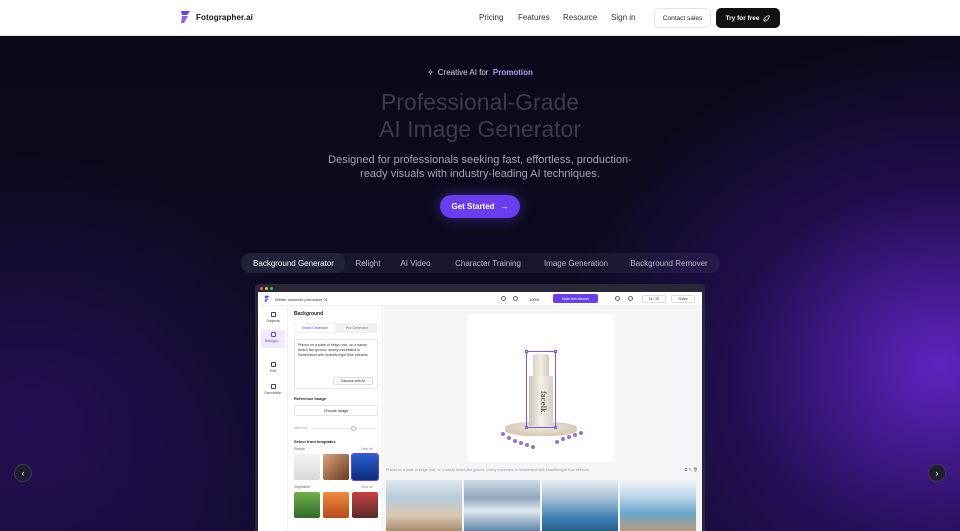  Describe the element at coordinates (293, 263) in the screenshot. I see `tab-background-generator: Background Generator` at that location.